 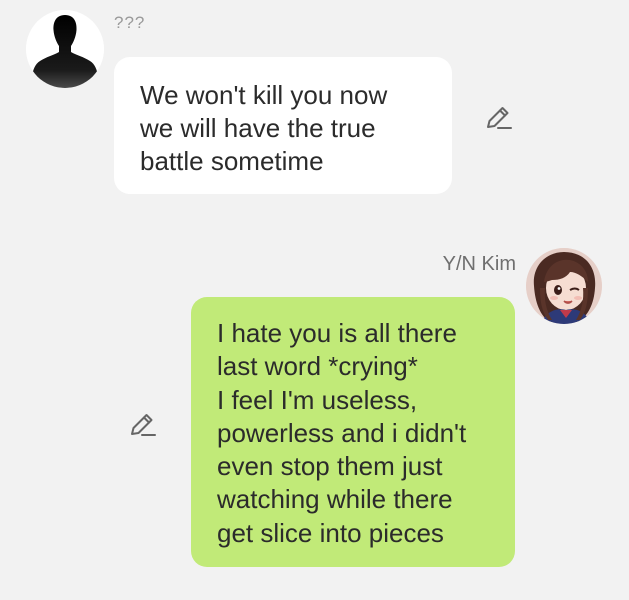 I want to click on message-line: I hate you is all there, so click(x=337, y=333).